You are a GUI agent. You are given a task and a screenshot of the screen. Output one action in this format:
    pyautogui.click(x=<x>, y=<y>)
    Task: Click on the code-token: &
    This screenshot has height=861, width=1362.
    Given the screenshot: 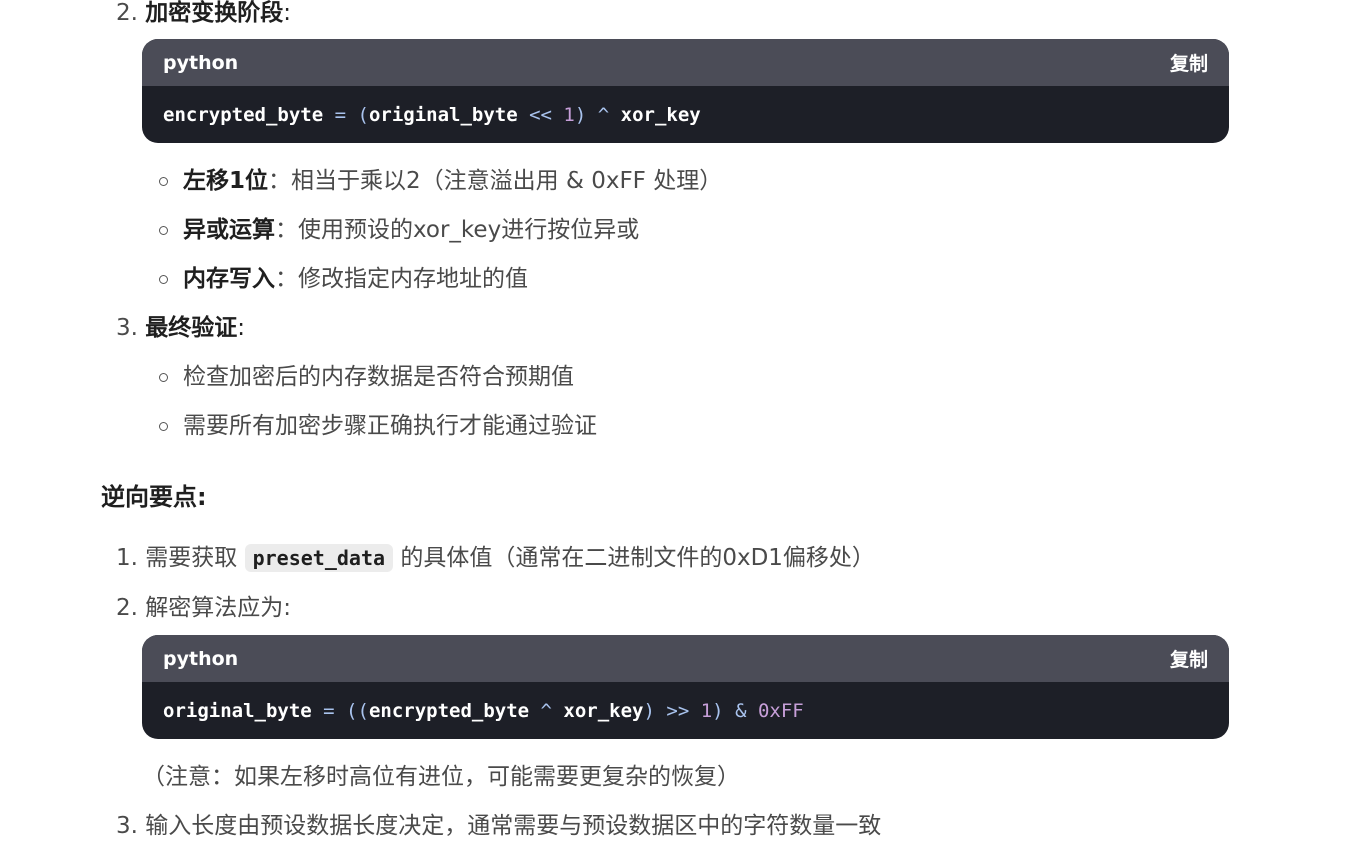 What is the action you would take?
    pyautogui.click(x=740, y=710)
    